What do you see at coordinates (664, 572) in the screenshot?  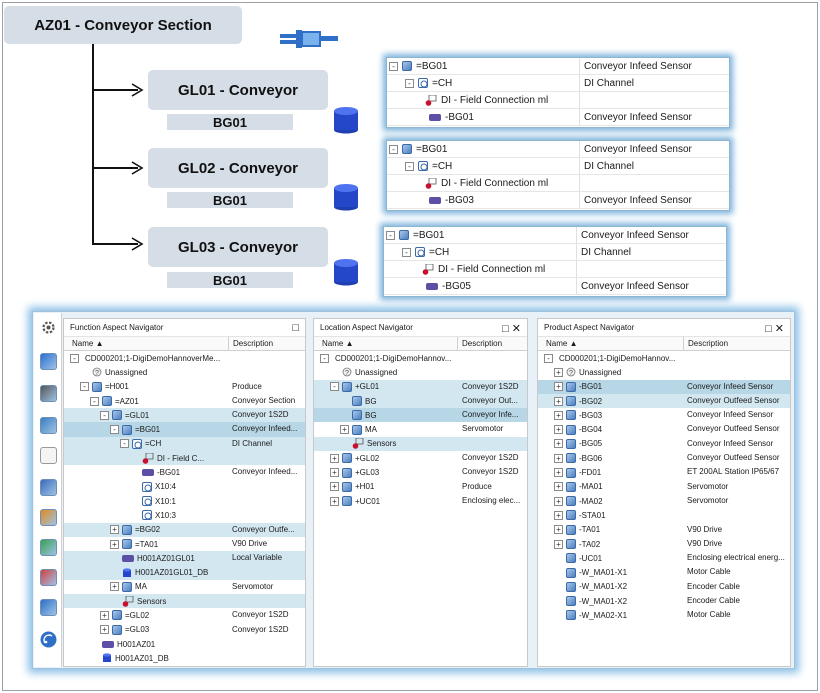 I see `tree-row: -W_MA01-X1 Motor Cable` at bounding box center [664, 572].